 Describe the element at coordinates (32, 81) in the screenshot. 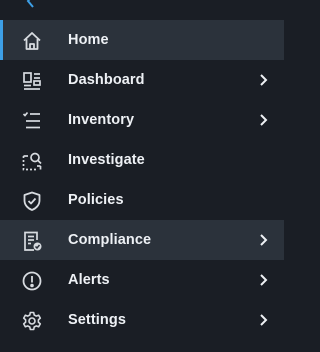

I see `dashboard-icon` at that location.